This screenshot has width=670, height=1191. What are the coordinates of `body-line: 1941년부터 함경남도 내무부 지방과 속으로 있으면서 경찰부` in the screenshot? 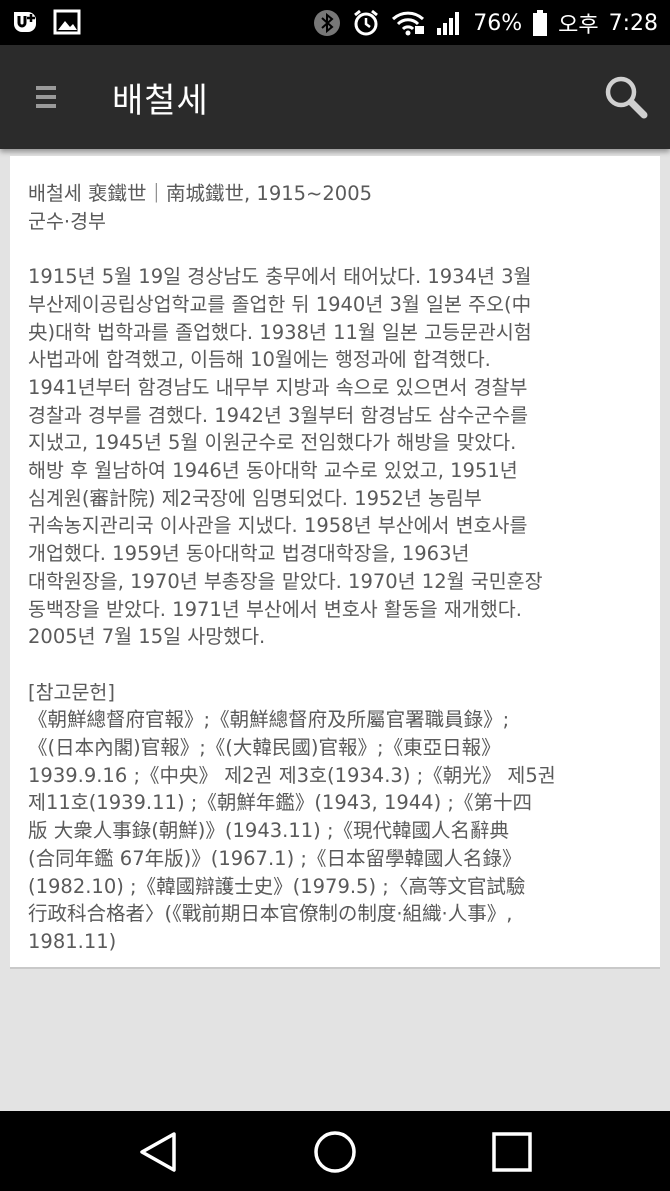 It's located at (278, 387).